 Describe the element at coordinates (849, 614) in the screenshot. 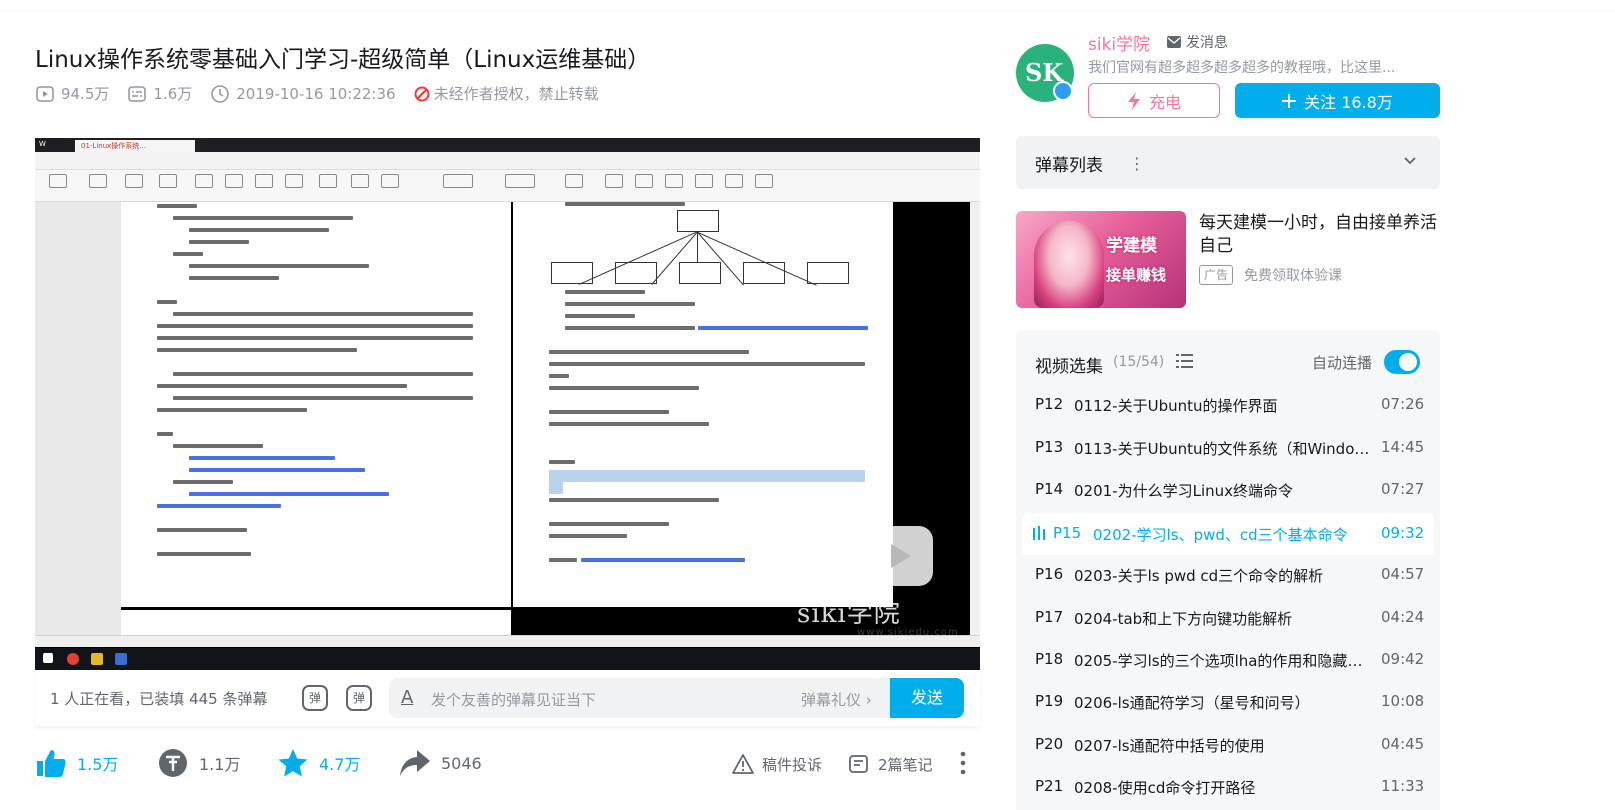

I see `watermark-text: siki学院` at that location.